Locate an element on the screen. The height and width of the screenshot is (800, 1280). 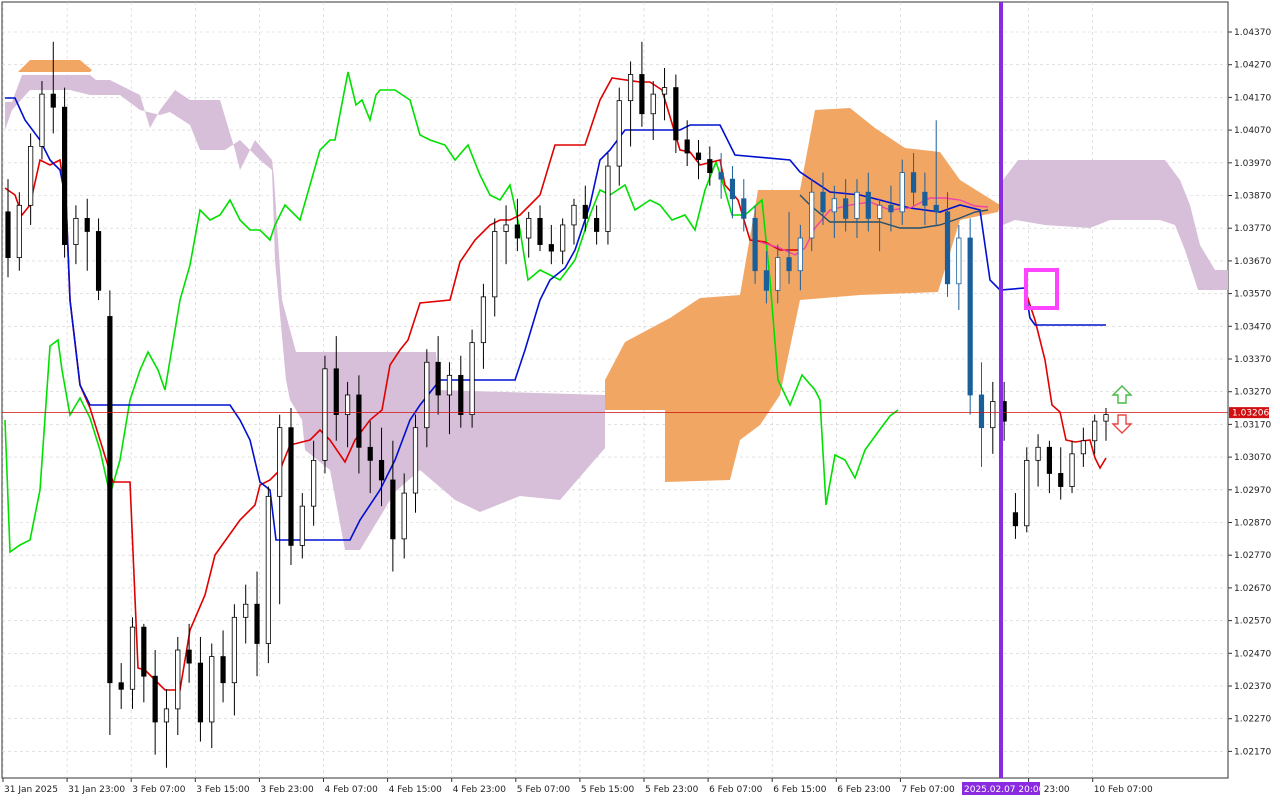
y-tick-label: 1.04370 is located at coordinates (1252, 33).